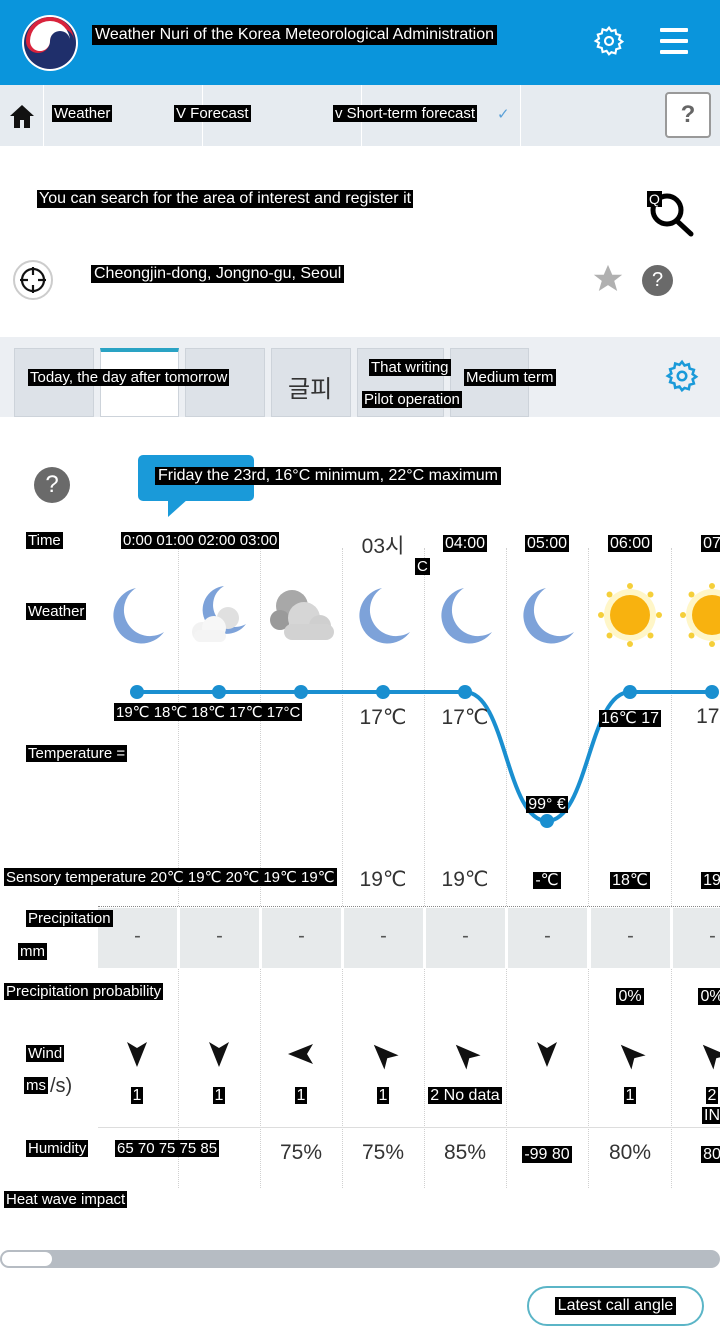 The width and height of the screenshot is (720, 1344). What do you see at coordinates (695, 1114) in the screenshot?
I see `wind-extra: IN` at bounding box center [695, 1114].